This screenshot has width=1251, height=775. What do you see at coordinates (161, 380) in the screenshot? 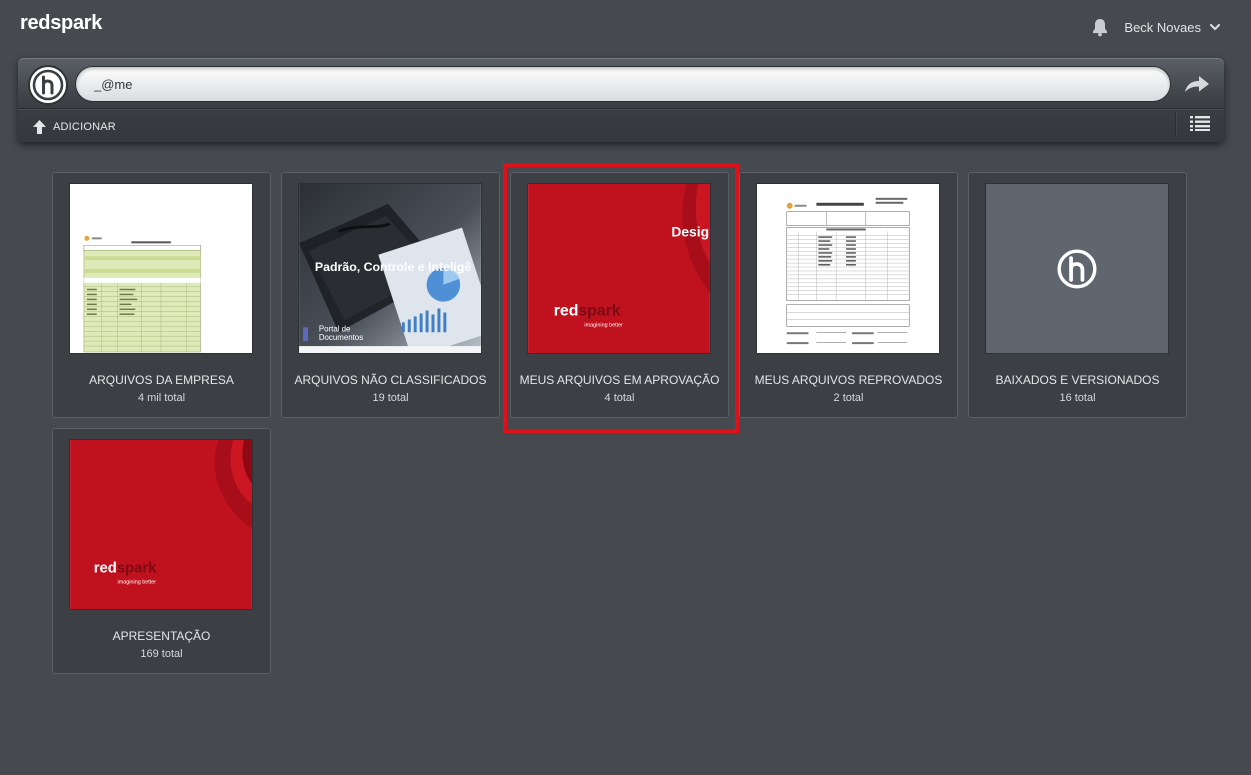
I see `folder-title: ARQUIVOS DA EMPRESA` at bounding box center [161, 380].